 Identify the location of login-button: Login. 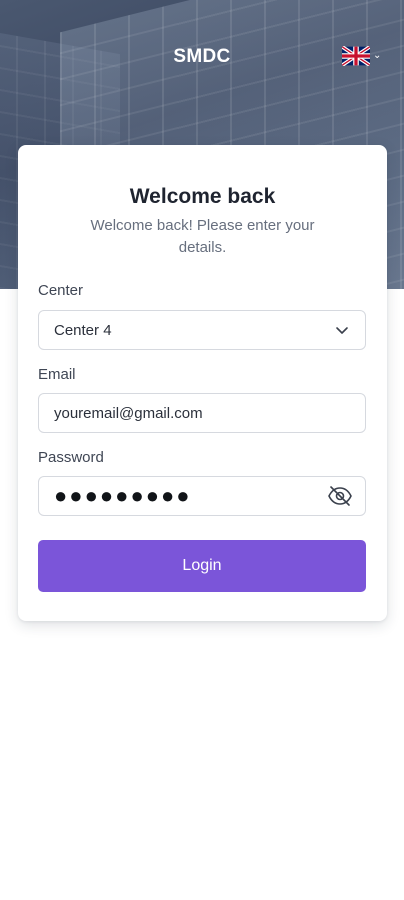
(202, 566).